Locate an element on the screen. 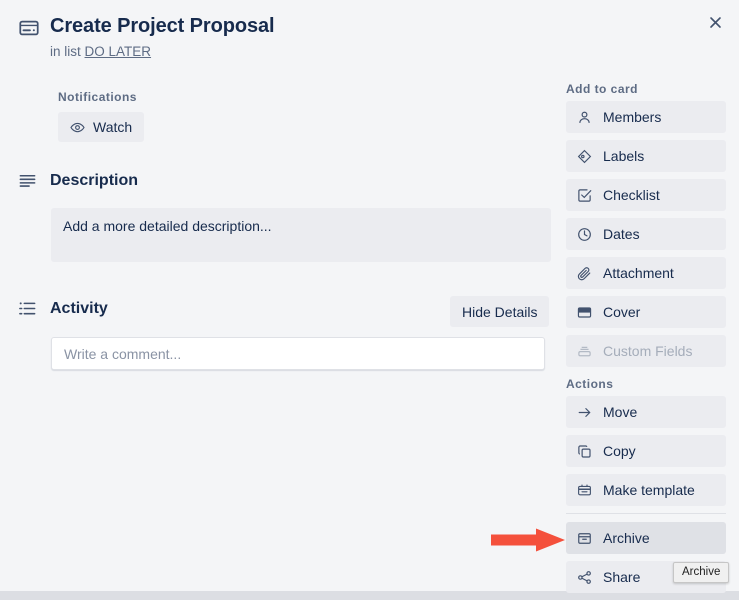  actions-divider is located at coordinates (646, 513).